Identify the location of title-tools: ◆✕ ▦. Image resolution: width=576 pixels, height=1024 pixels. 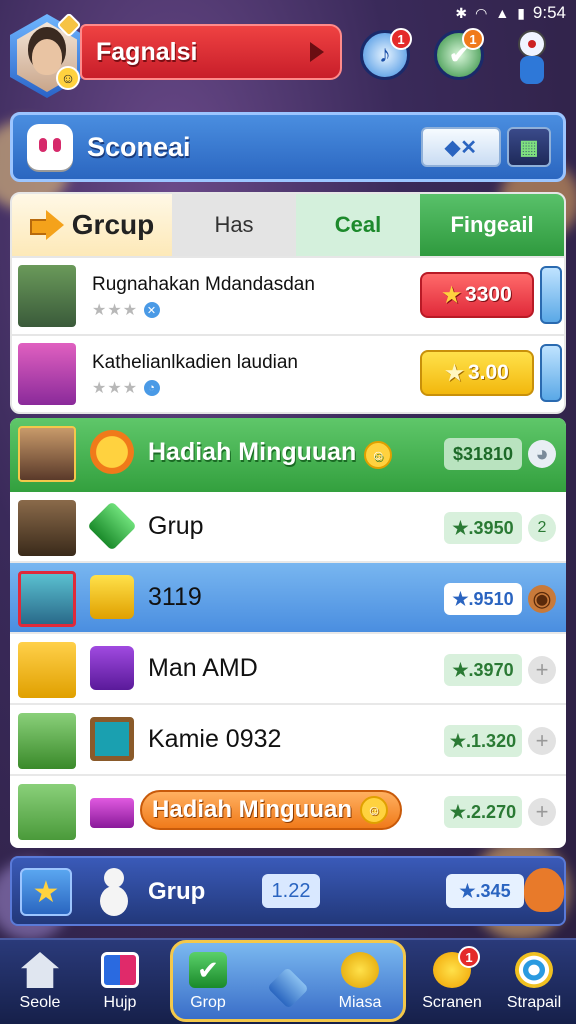
(486, 147).